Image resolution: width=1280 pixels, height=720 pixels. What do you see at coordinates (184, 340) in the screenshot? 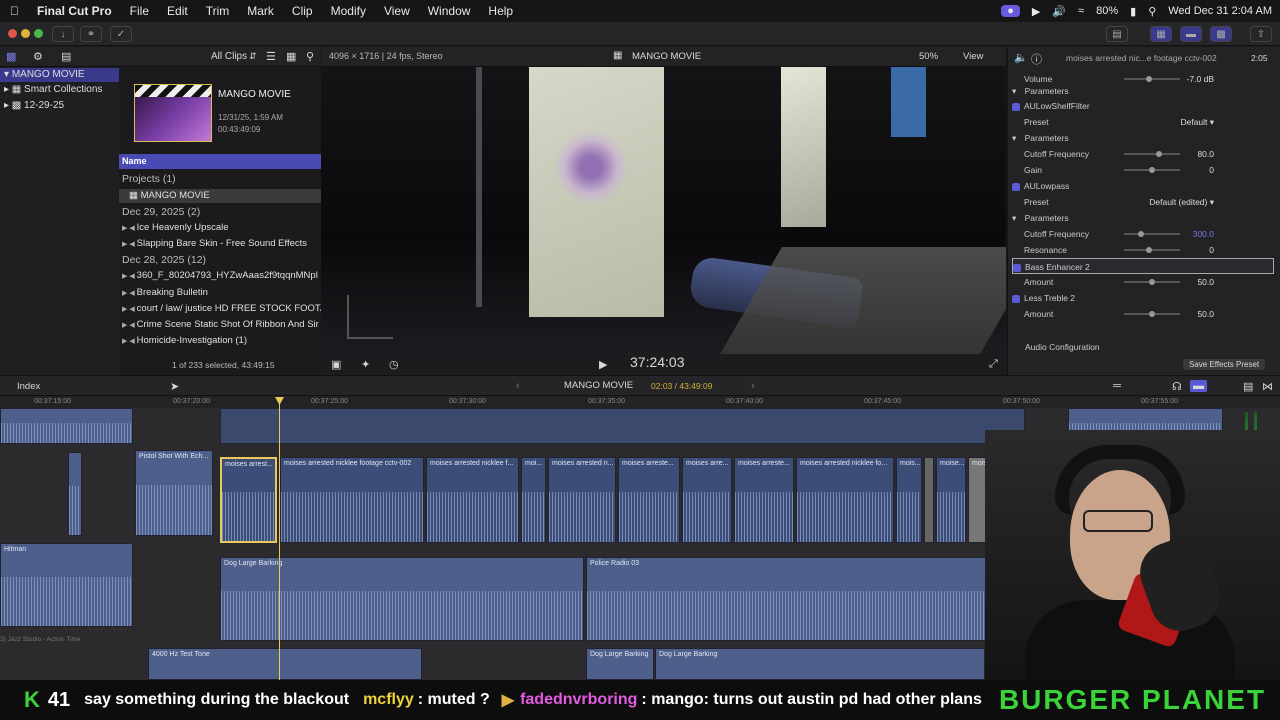
I see `browser-row: ▶ ◀ Homicide-Investigation (1)` at bounding box center [184, 340].